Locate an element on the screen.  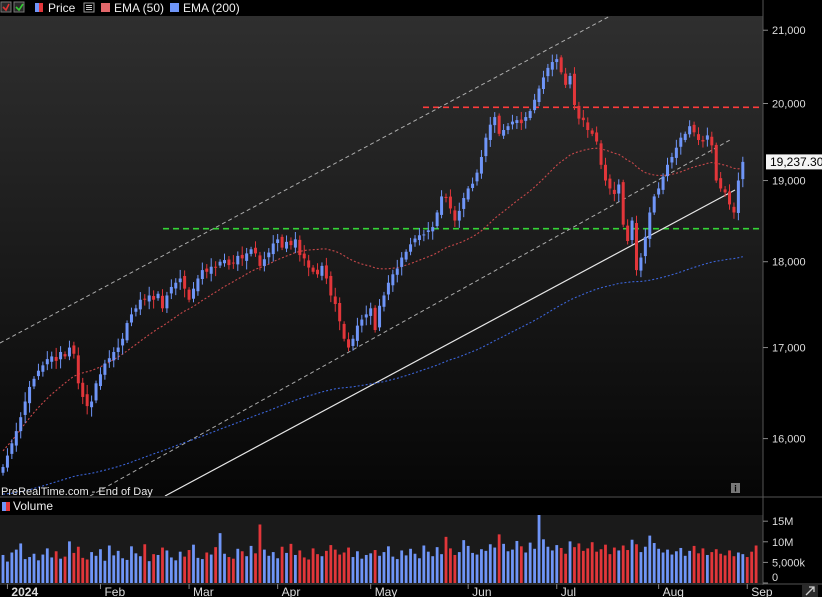
x-tick-label: Aug is located at coordinates (673, 591).